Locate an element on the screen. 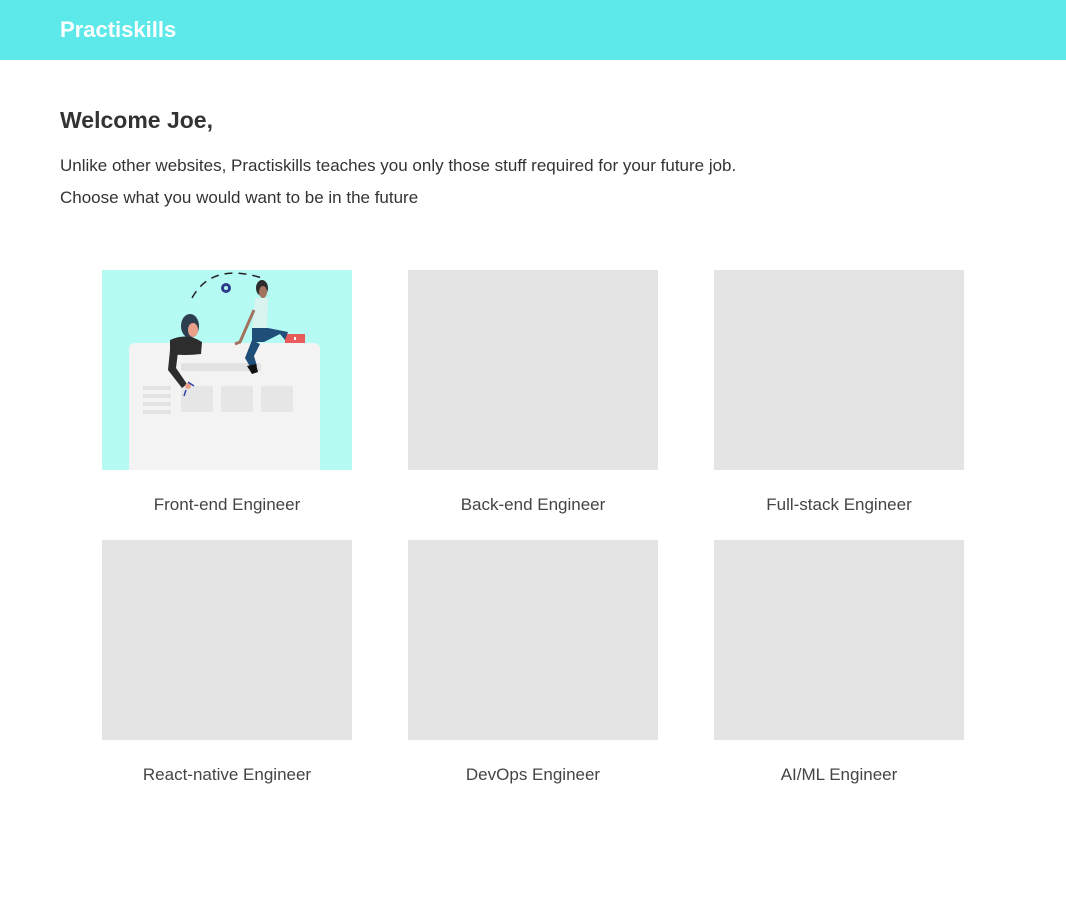 This screenshot has width=1066, height=920. career-card-ai-ml: AI/ML Engineer is located at coordinates (839, 662).